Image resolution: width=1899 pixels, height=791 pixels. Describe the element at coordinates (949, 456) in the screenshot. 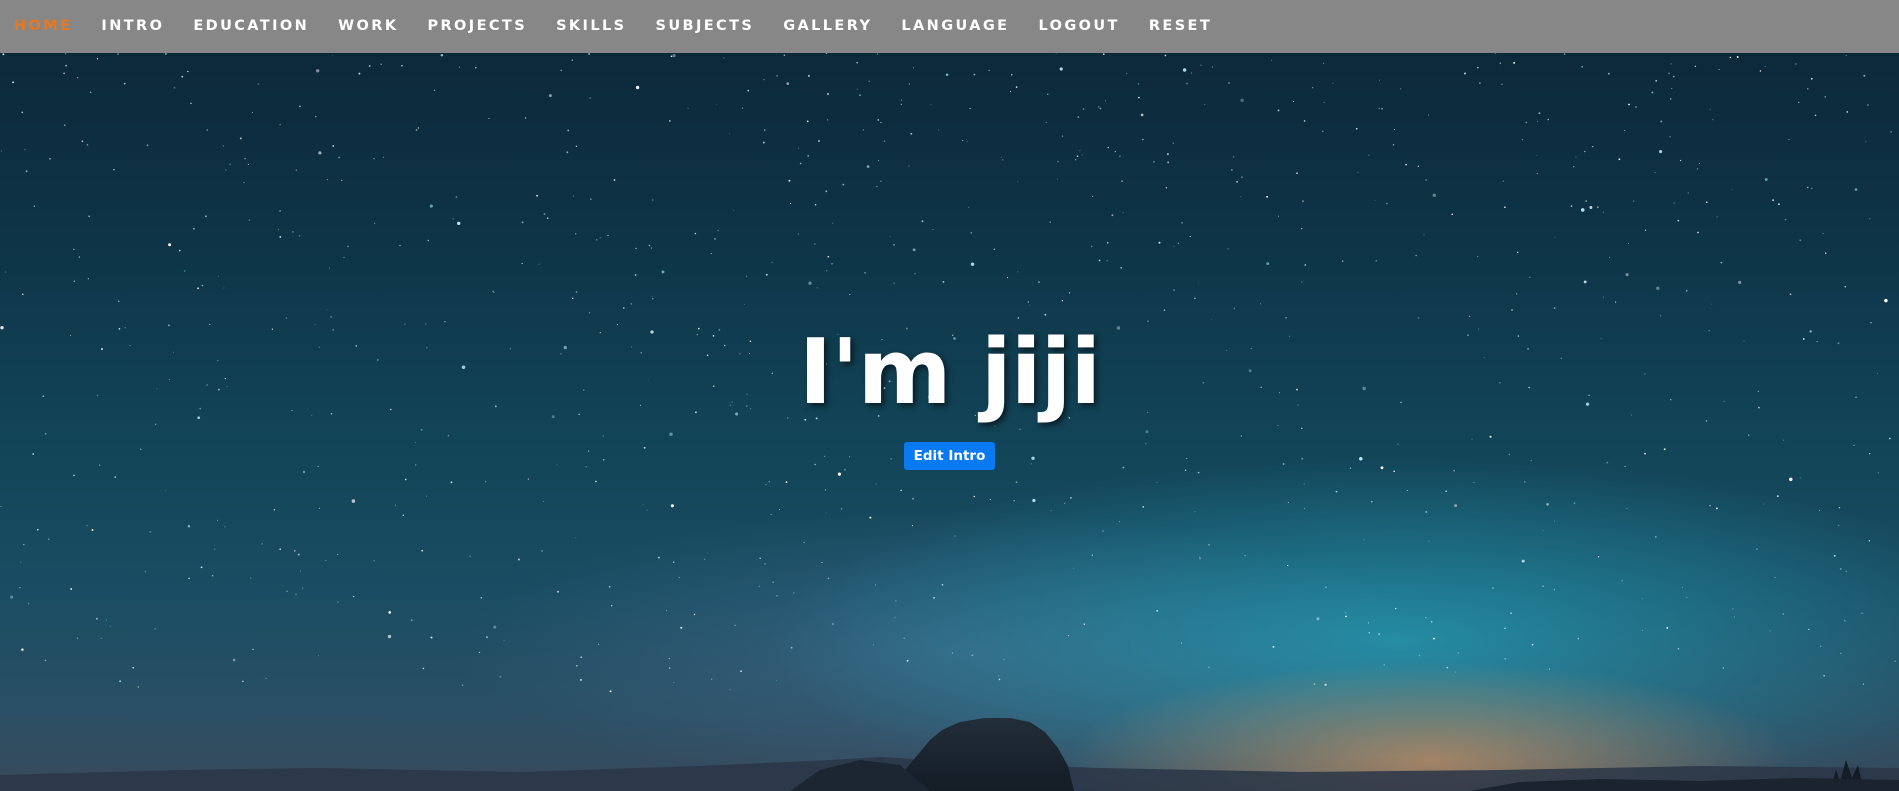

I see `edit-intro-button: Edit Intro` at that location.